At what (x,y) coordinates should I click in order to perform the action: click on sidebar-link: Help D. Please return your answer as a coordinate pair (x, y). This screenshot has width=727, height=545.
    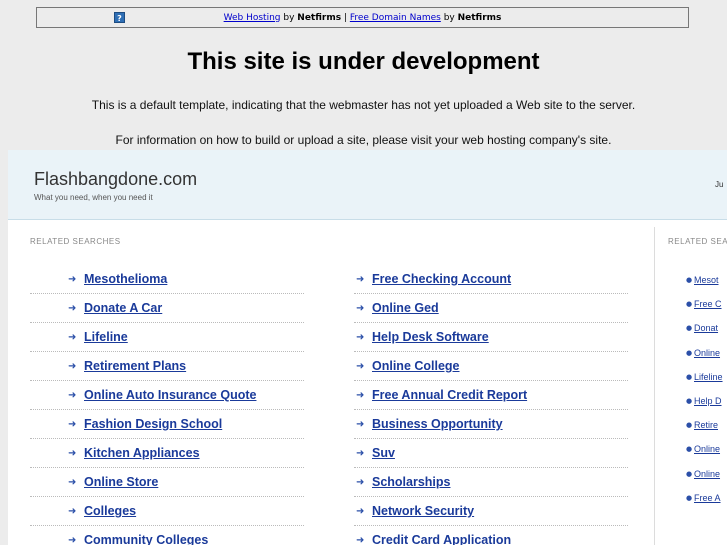
    Looking at the image, I should click on (708, 401).